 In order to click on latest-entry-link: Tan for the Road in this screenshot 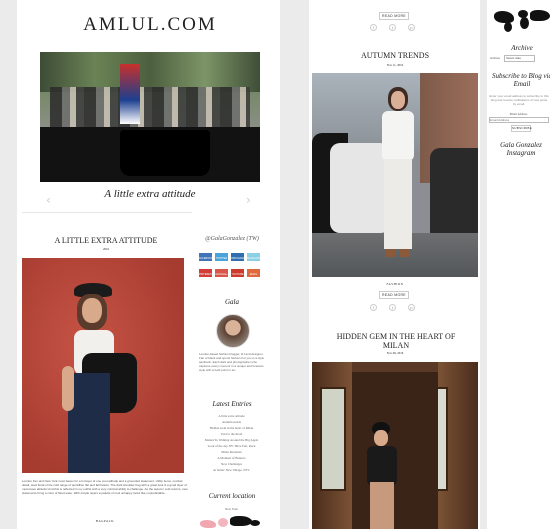, I will do `click(231, 434)`.